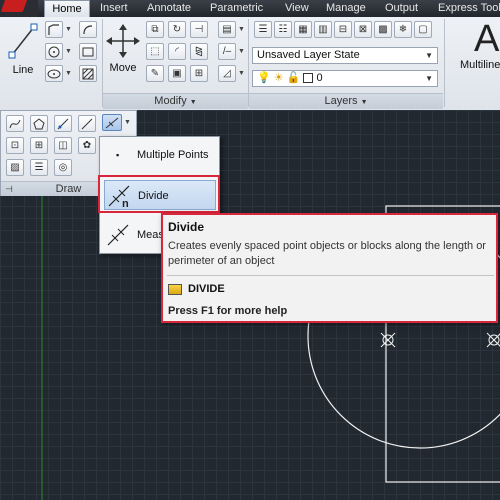 The width and height of the screenshot is (500, 500). Describe the element at coordinates (68, 73) in the screenshot. I see `ellipse-dropdown-icon: ▼` at that location.